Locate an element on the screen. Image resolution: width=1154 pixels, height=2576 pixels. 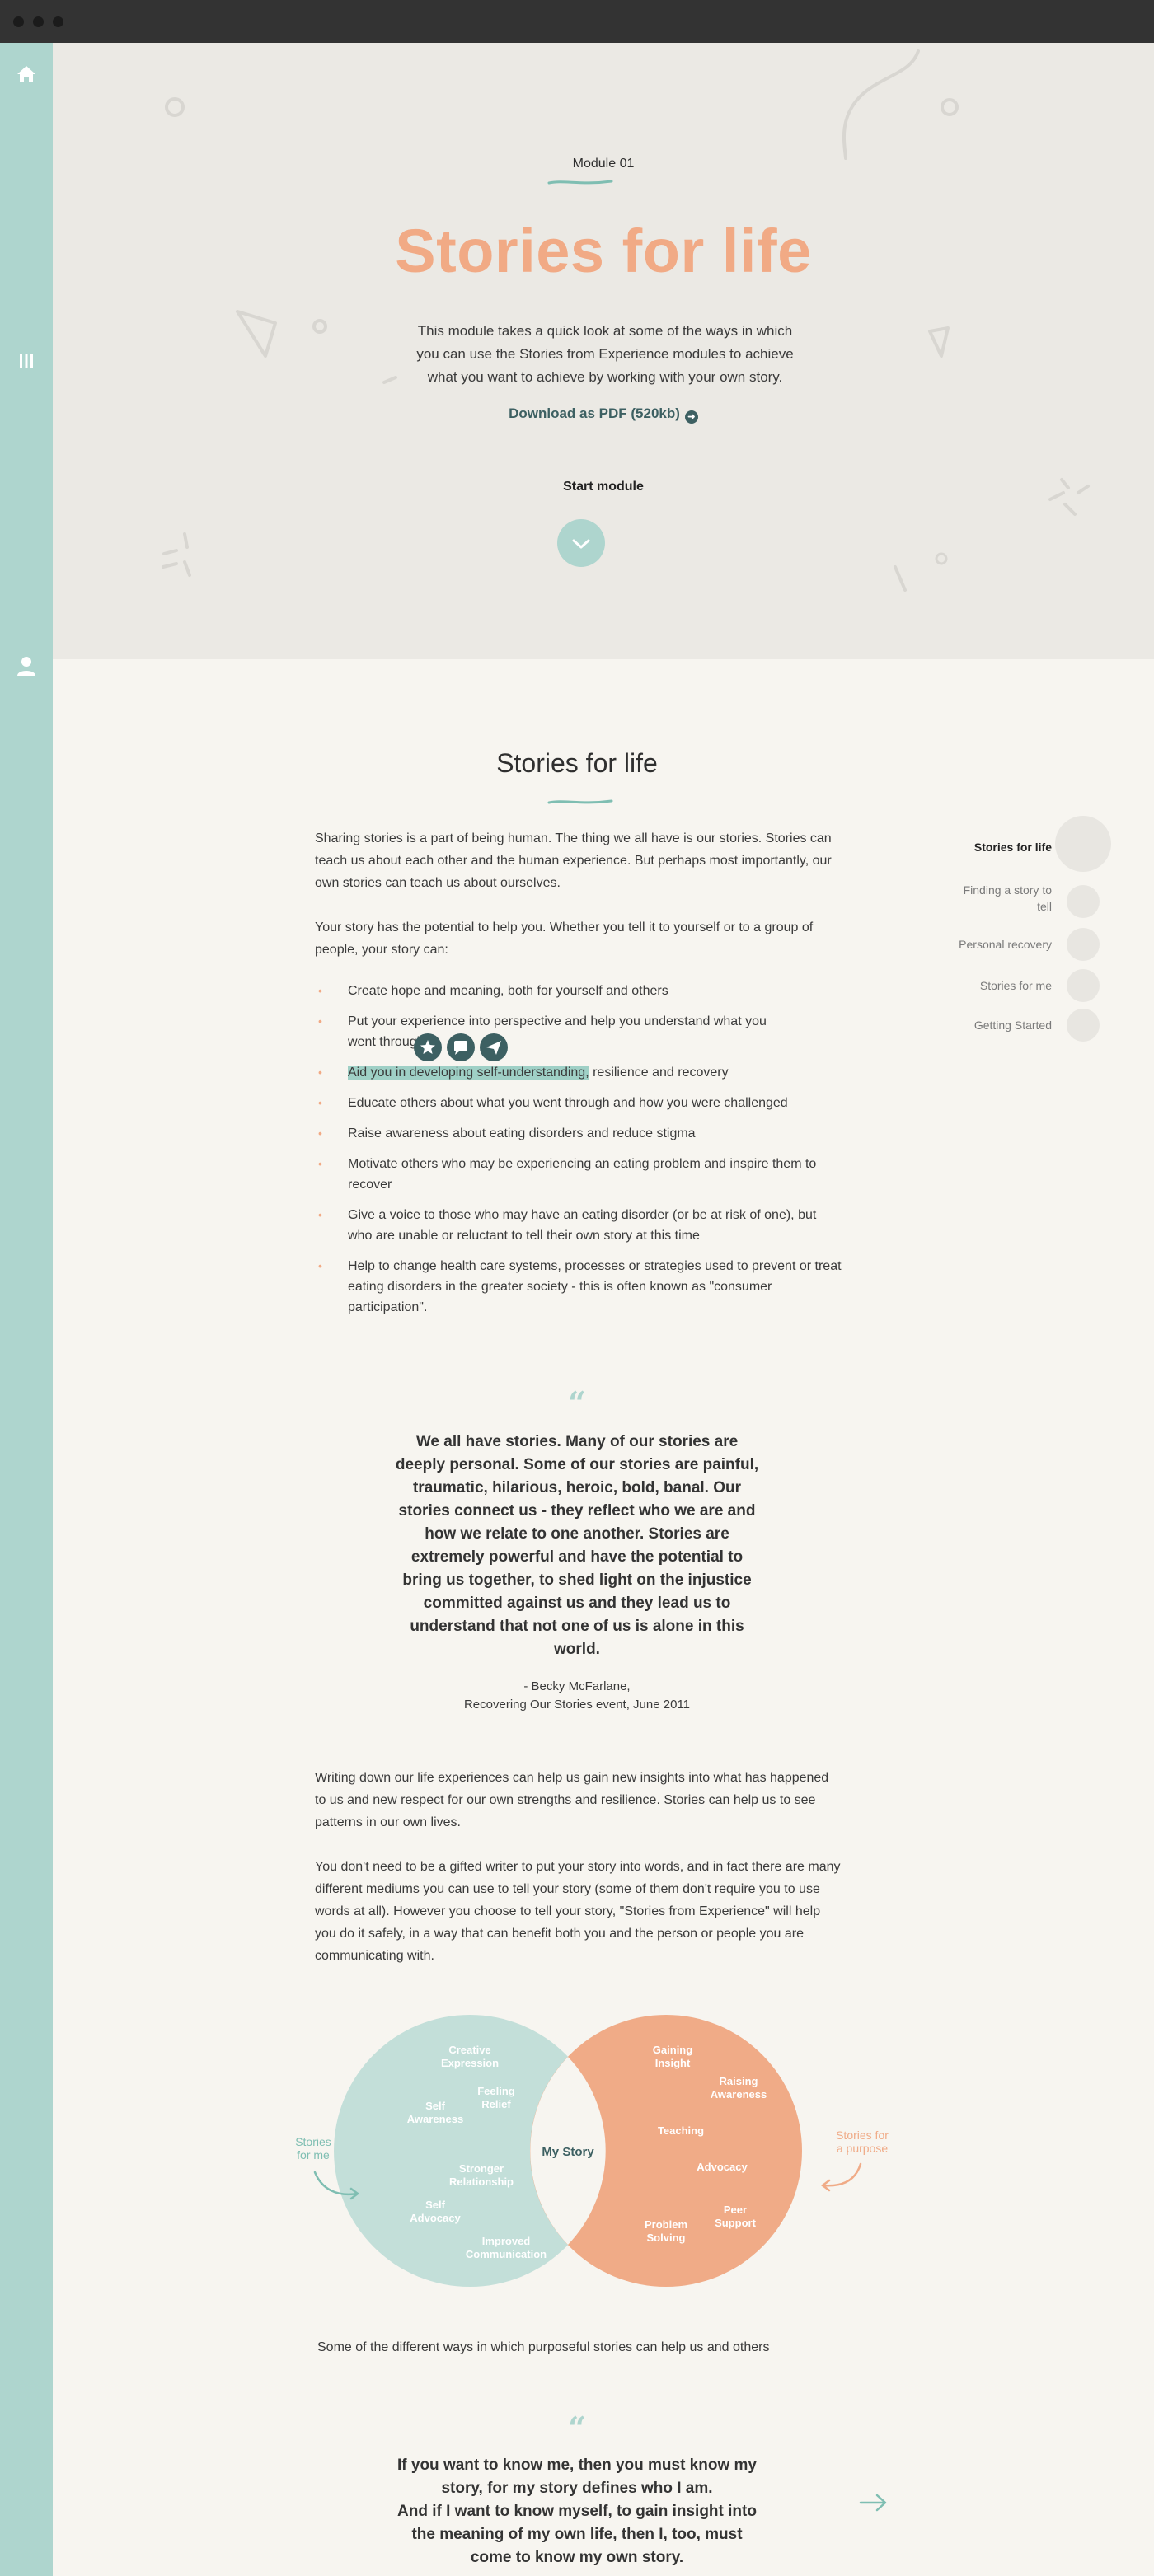
toc-item-getting-started: Getting Started is located at coordinates (1022, 1027).